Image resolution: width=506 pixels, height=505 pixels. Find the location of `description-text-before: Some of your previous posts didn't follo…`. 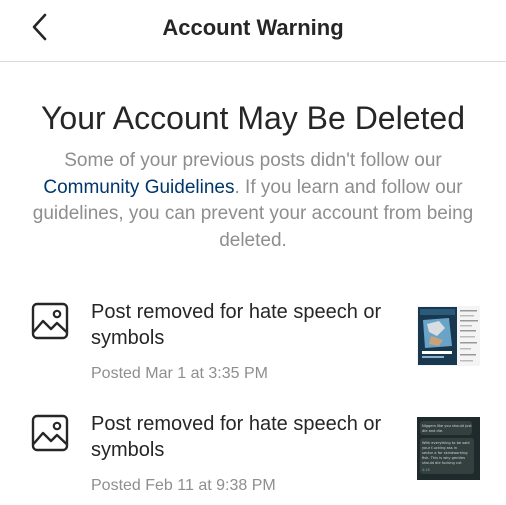

description-text-before: Some of your previous posts didn't follo… is located at coordinates (253, 160).